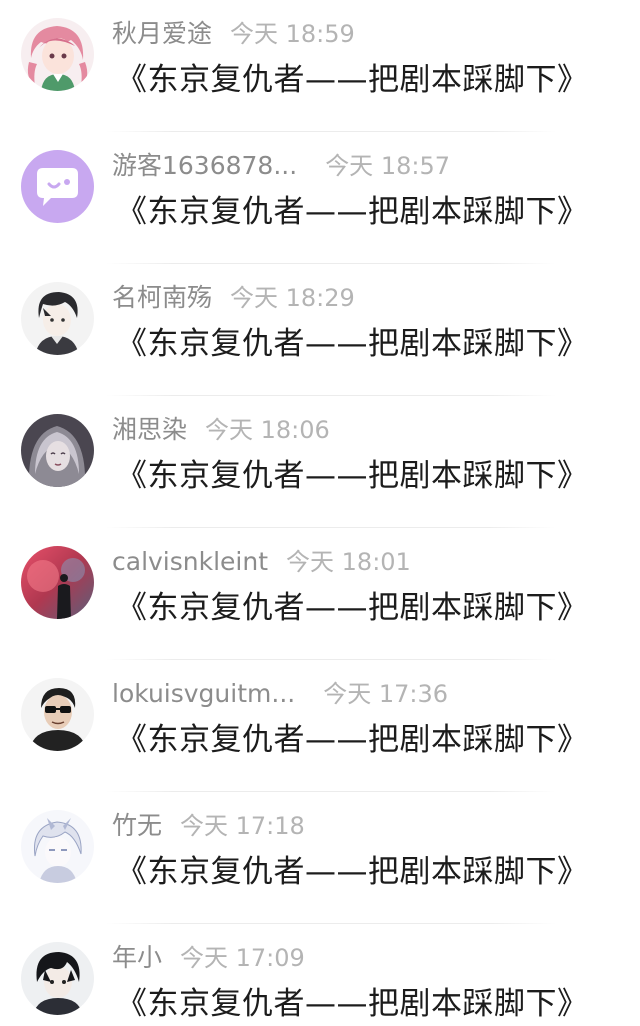  Describe the element at coordinates (242, 958) in the screenshot. I see `timestamp: 今天 17:09` at that location.